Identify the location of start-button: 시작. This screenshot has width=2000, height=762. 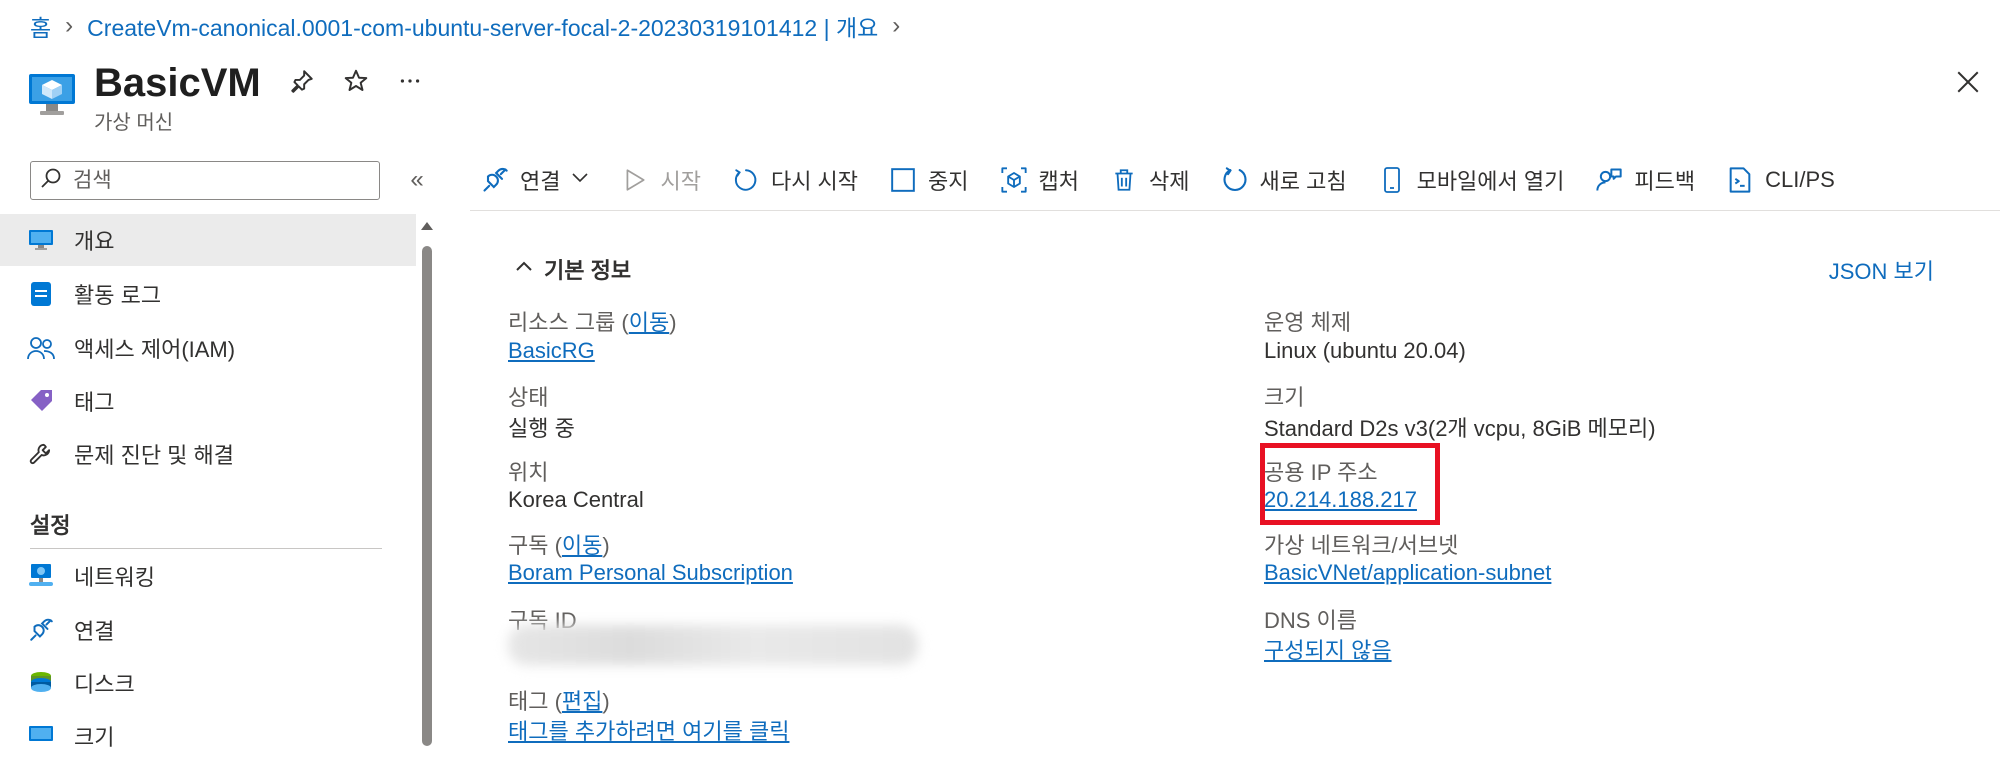
(660, 180).